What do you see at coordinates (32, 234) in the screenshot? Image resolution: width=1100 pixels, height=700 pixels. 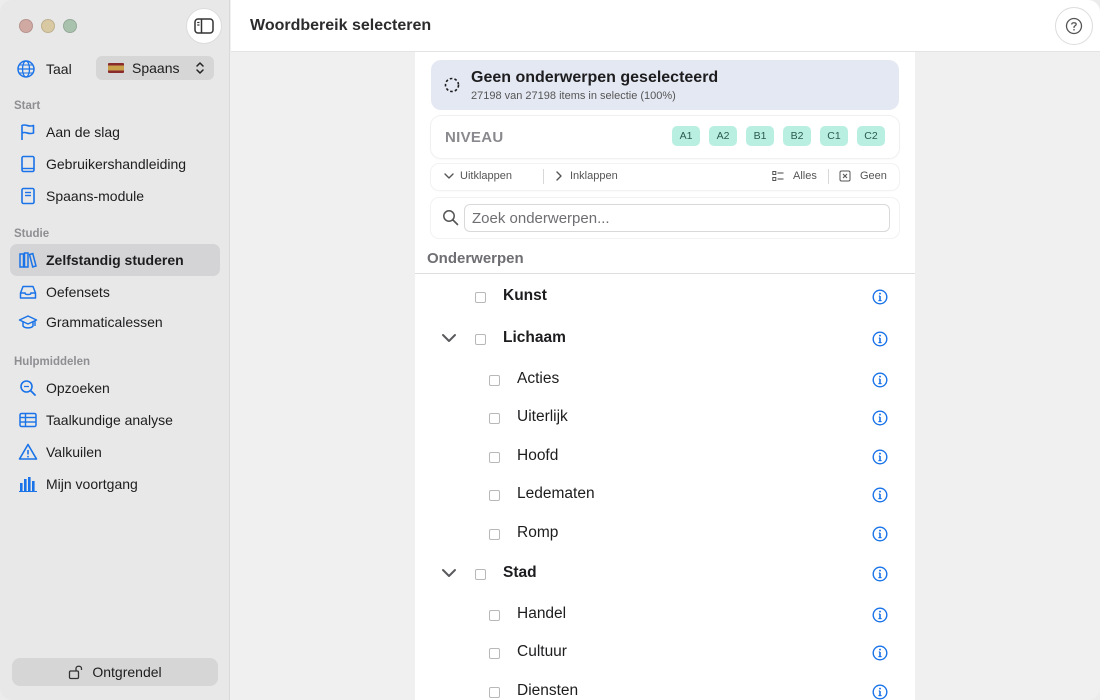 I see `section-title-studie: Studie` at bounding box center [32, 234].